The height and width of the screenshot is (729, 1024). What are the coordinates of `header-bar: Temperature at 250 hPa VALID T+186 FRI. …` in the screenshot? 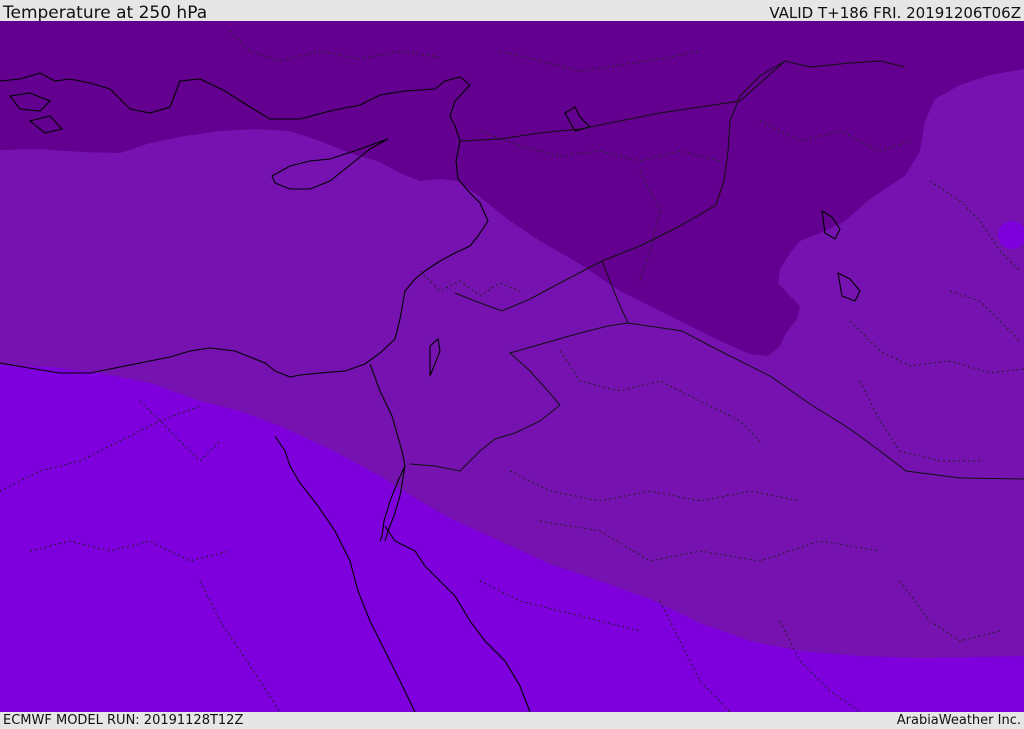 It's located at (512, 11).